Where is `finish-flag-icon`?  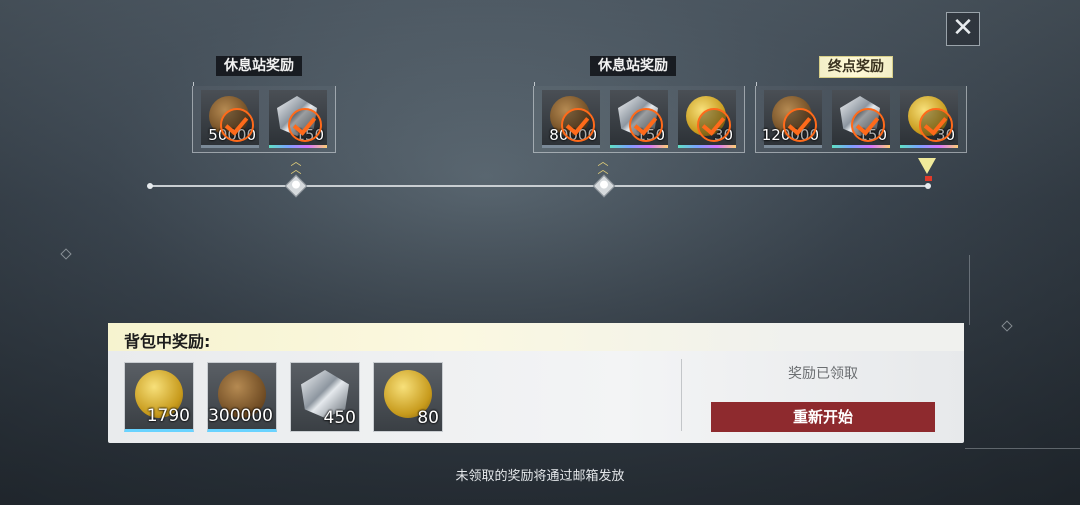 finish-flag-icon is located at coordinates (928, 178).